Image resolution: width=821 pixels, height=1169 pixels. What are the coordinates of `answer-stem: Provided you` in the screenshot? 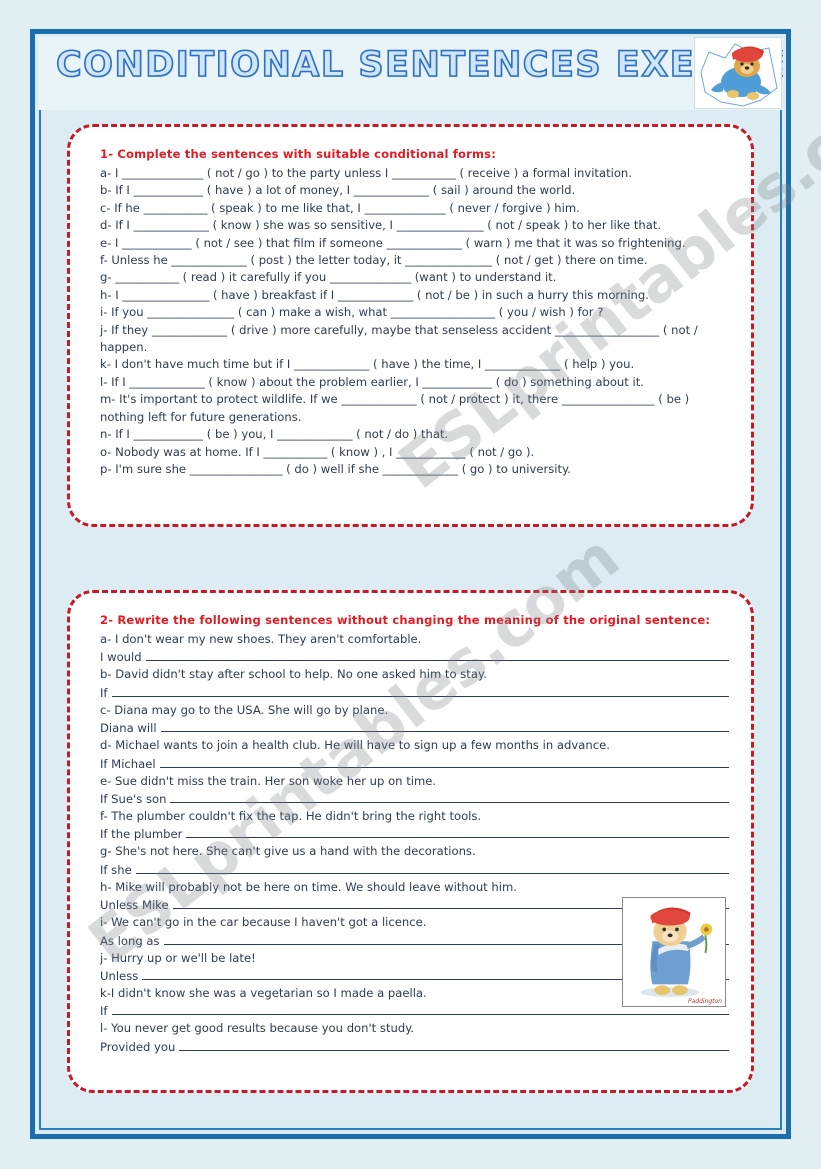 It's located at (138, 1046).